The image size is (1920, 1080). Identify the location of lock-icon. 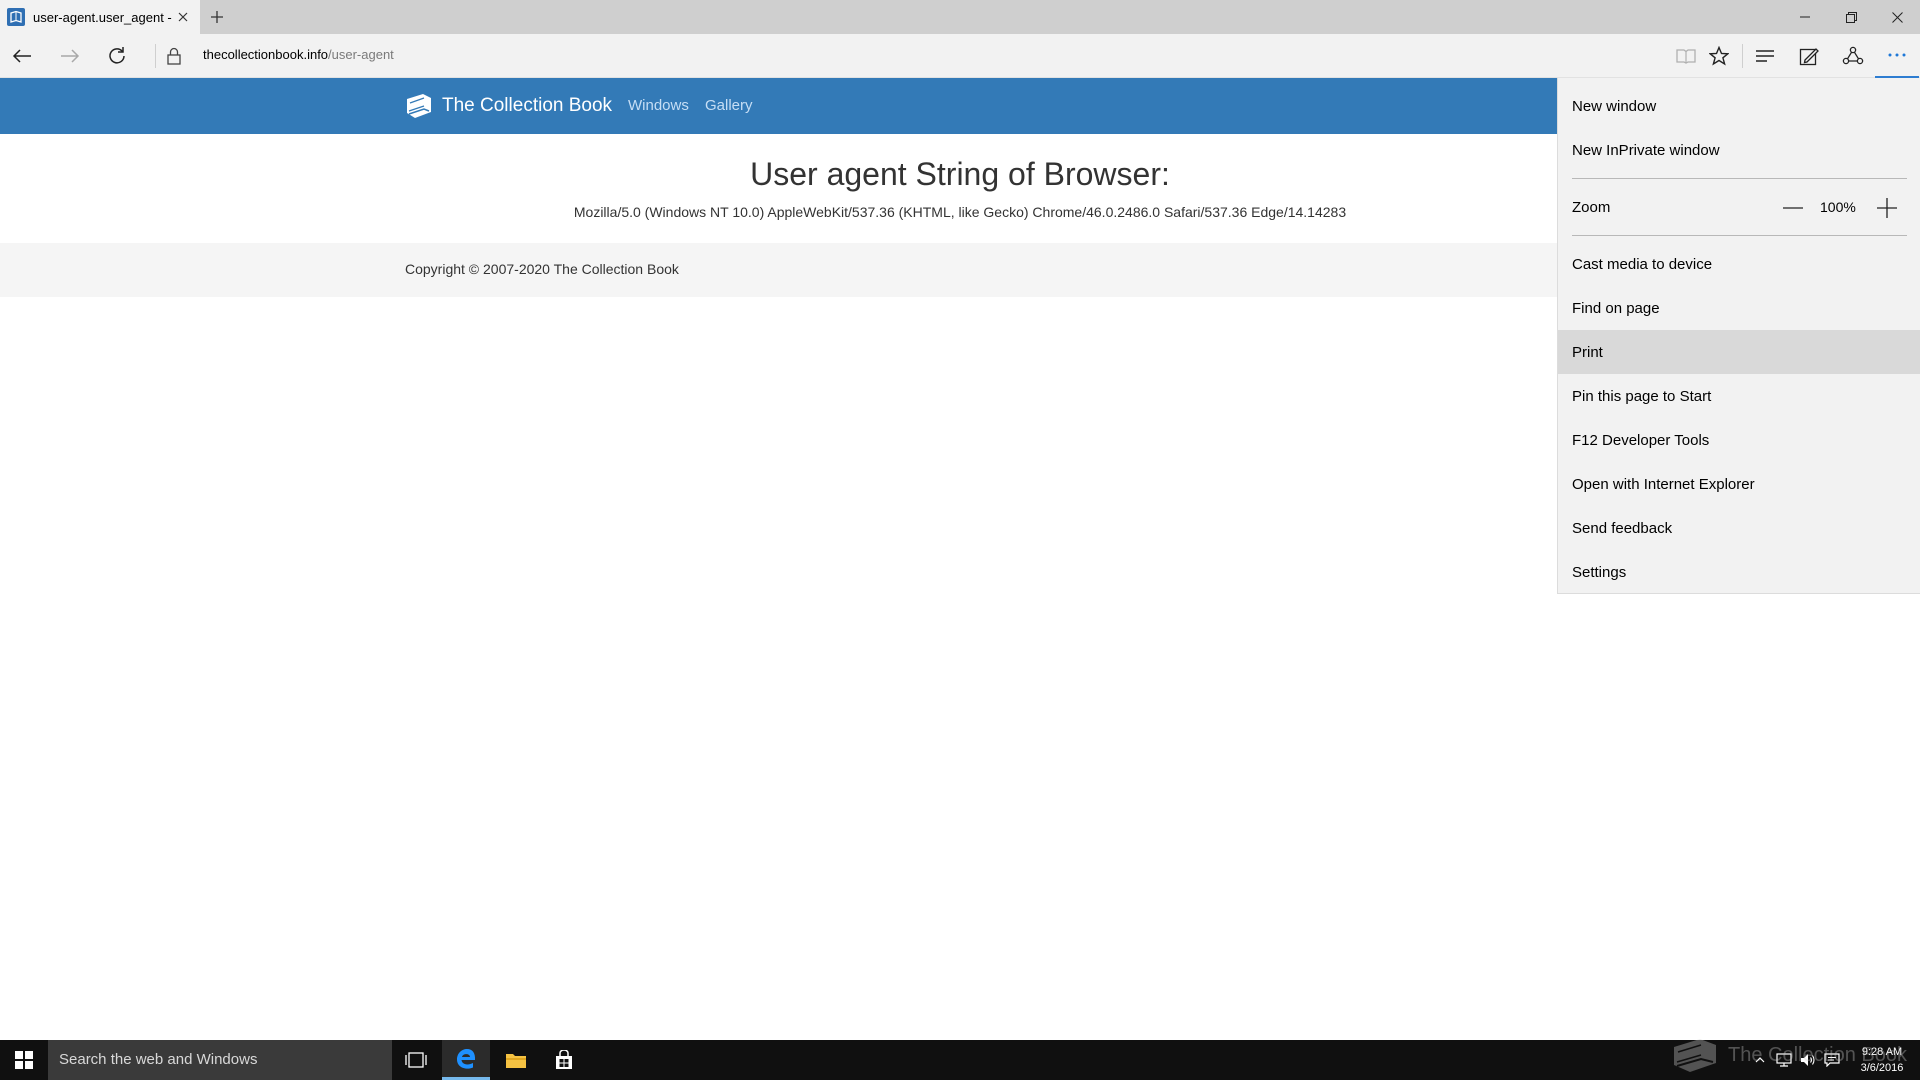
(174, 56).